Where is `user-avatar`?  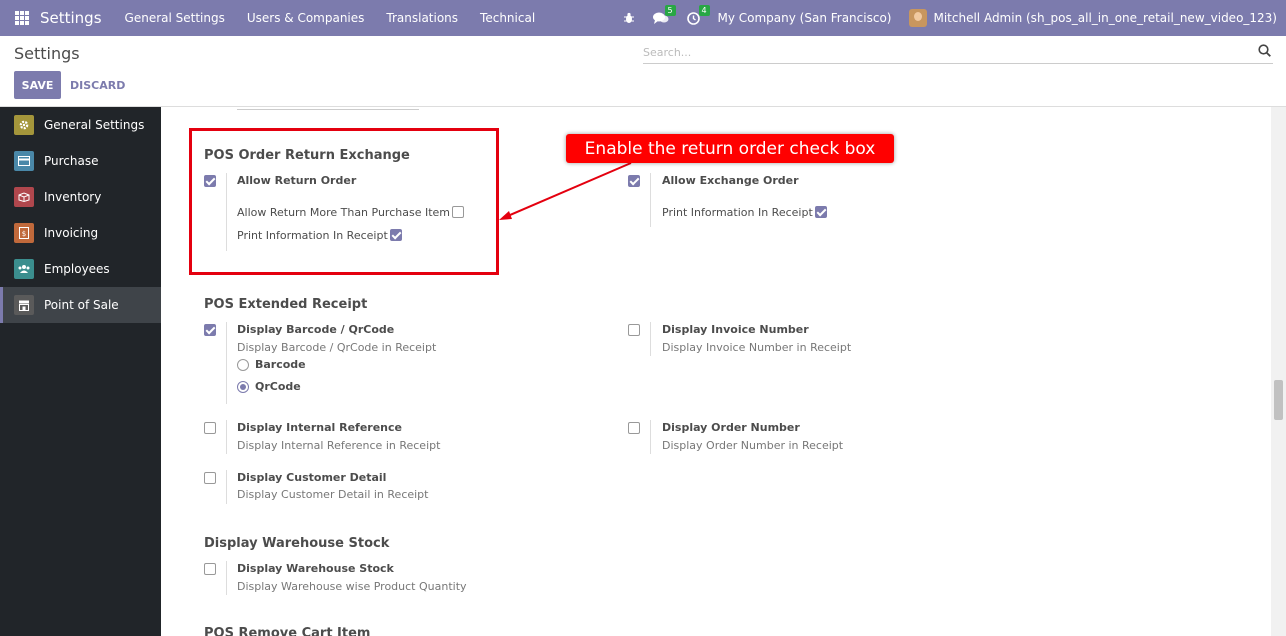
user-avatar is located at coordinates (918, 18).